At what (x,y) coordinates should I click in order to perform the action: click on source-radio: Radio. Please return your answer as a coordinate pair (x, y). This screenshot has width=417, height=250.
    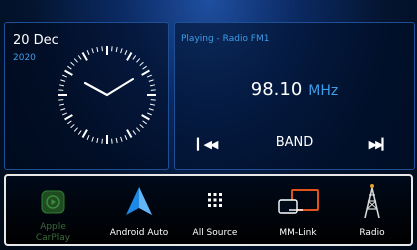
    Looking at the image, I should click on (372, 210).